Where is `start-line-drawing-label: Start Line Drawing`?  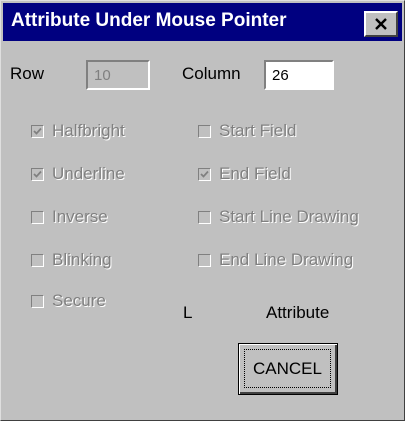 start-line-drawing-label: Start Line Drawing is located at coordinates (289, 216).